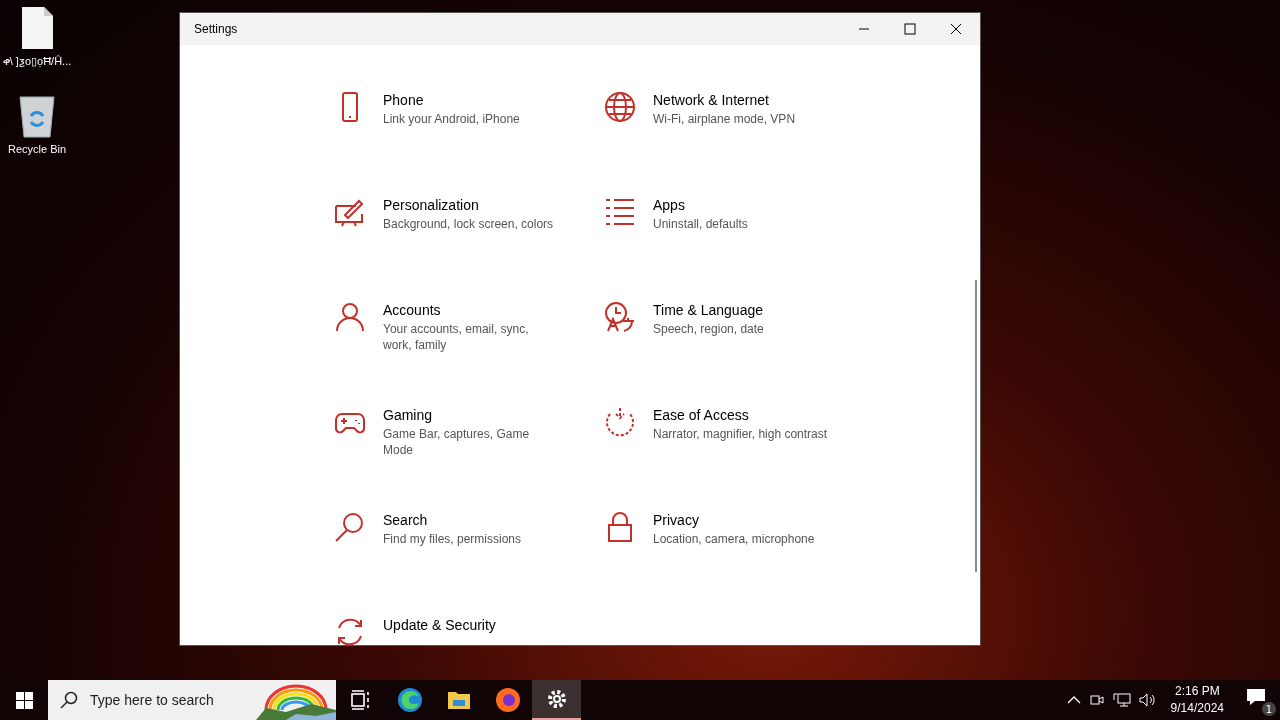  I want to click on search-bar: Type here to search, so click(192, 700).